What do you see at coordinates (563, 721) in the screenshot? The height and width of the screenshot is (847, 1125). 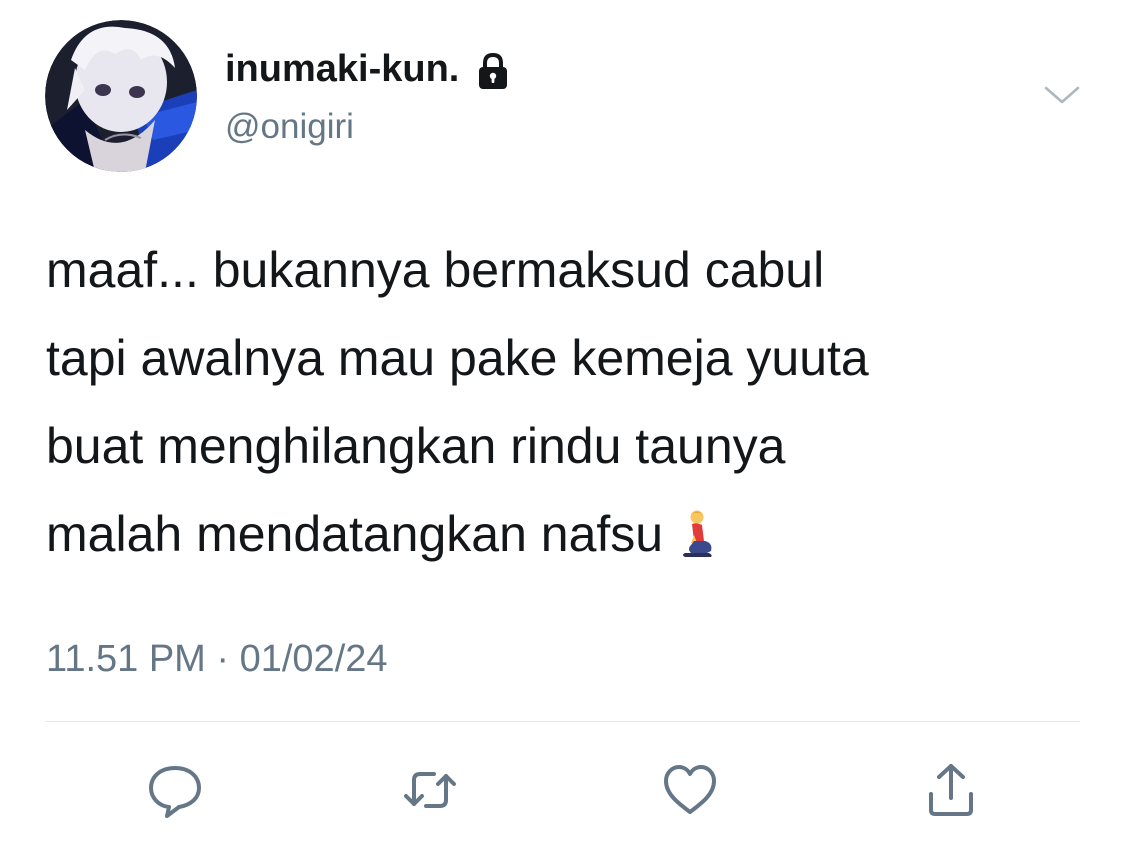 I see `divider` at bounding box center [563, 721].